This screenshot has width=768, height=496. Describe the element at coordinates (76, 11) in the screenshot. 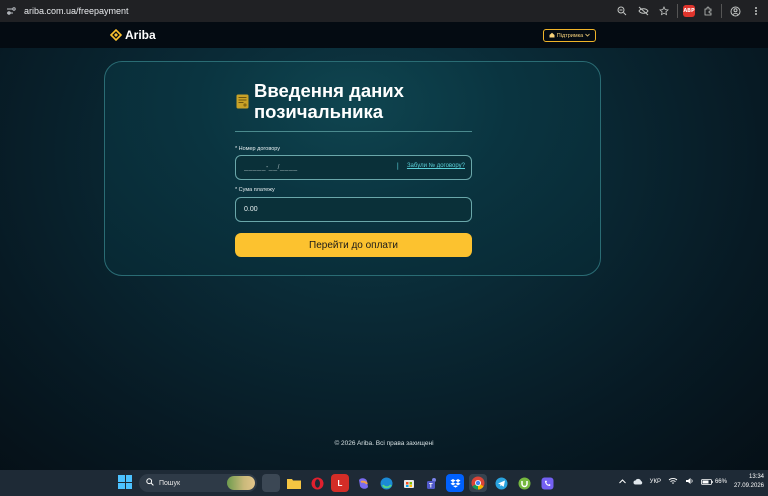

I see `address-bar: ariba.com.ua/freepayment` at that location.